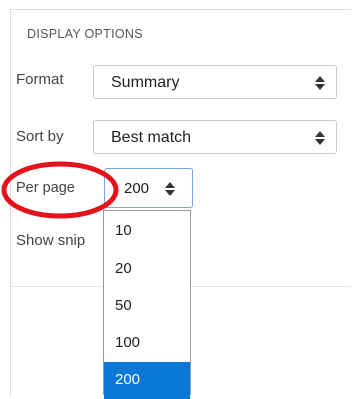 The height and width of the screenshot is (399, 353). I want to click on per-page-select-value: 200, so click(137, 188).